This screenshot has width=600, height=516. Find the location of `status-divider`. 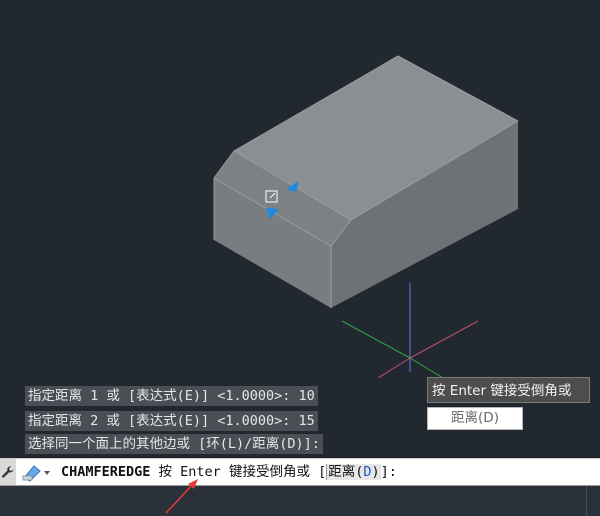

status-divider is located at coordinates (586, 501).